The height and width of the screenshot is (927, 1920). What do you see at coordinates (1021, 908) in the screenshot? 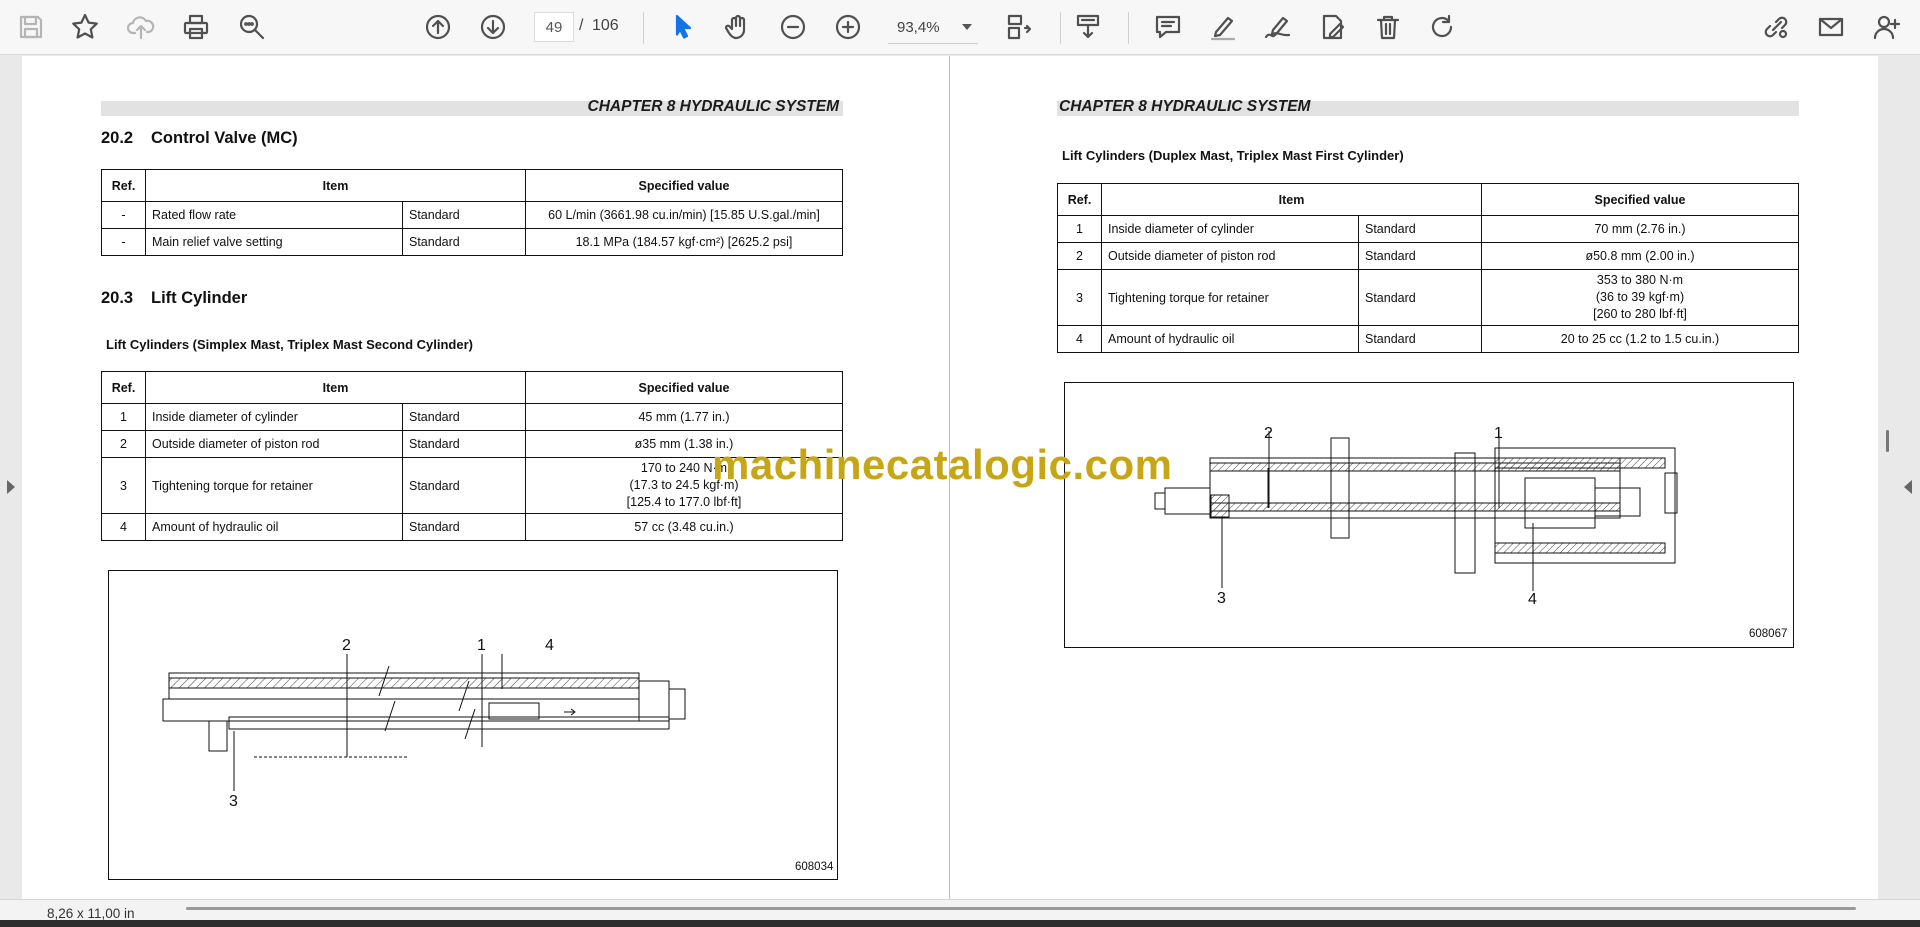
I see `horizontal-scrollbar` at bounding box center [1021, 908].